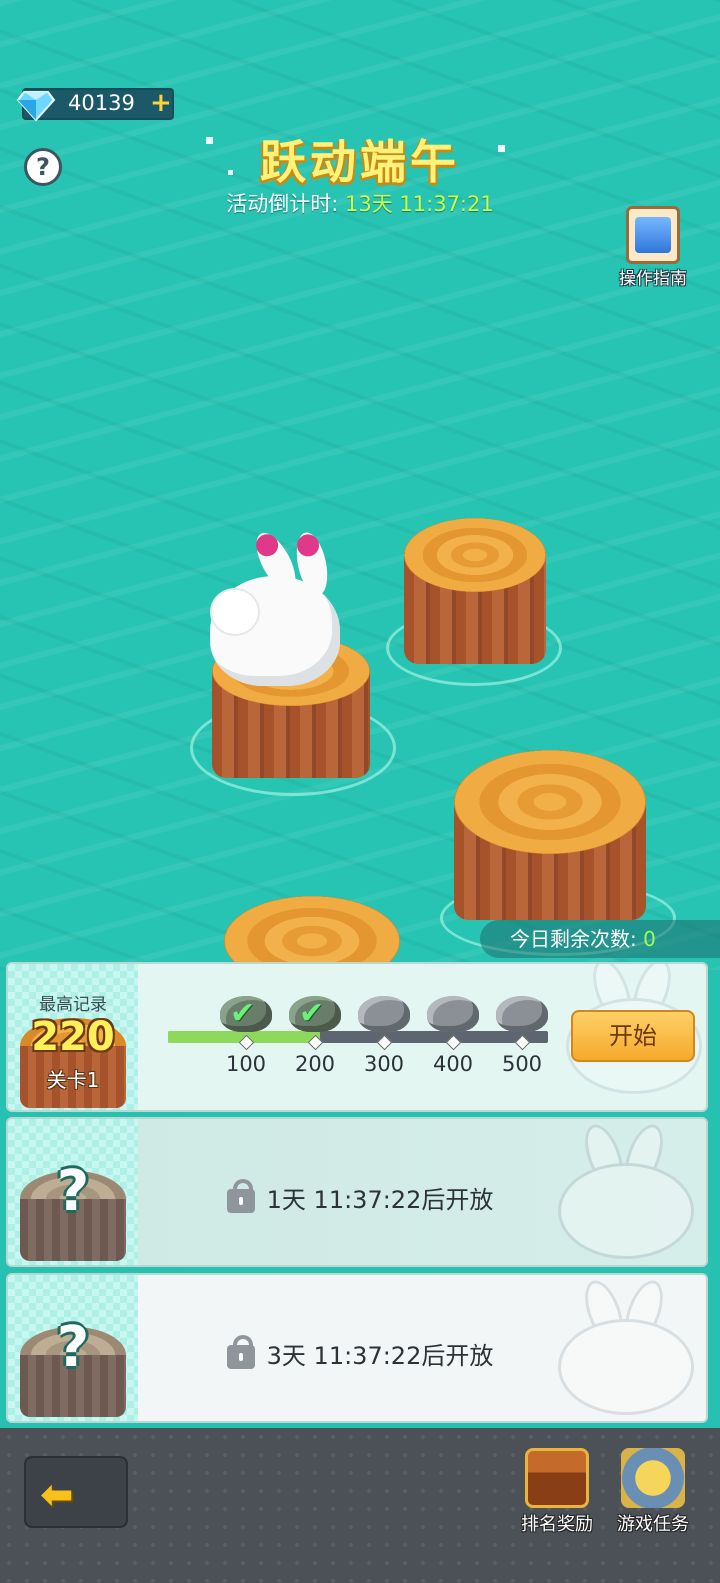 The width and height of the screenshot is (720, 1583). I want to click on treasure-chest-icon, so click(557, 1478).